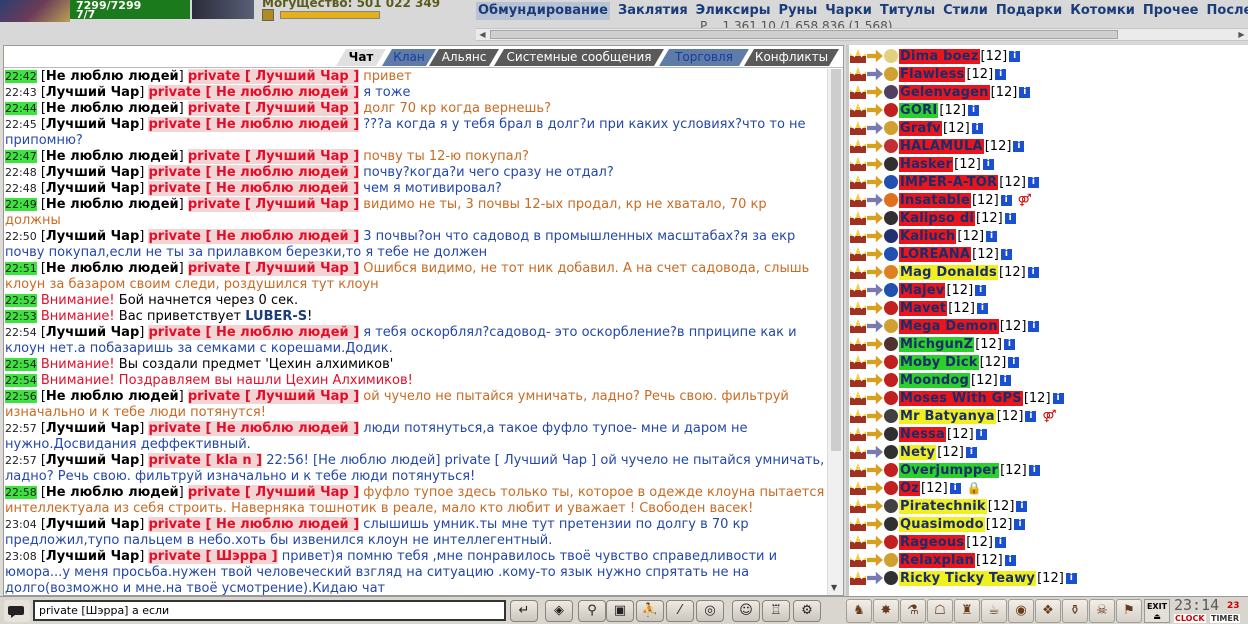 Image resolution: width=1248 pixels, height=624 pixels. Describe the element at coordinates (213, 556) in the screenshot. I see `private-target: private [ Шэрра ]` at that location.